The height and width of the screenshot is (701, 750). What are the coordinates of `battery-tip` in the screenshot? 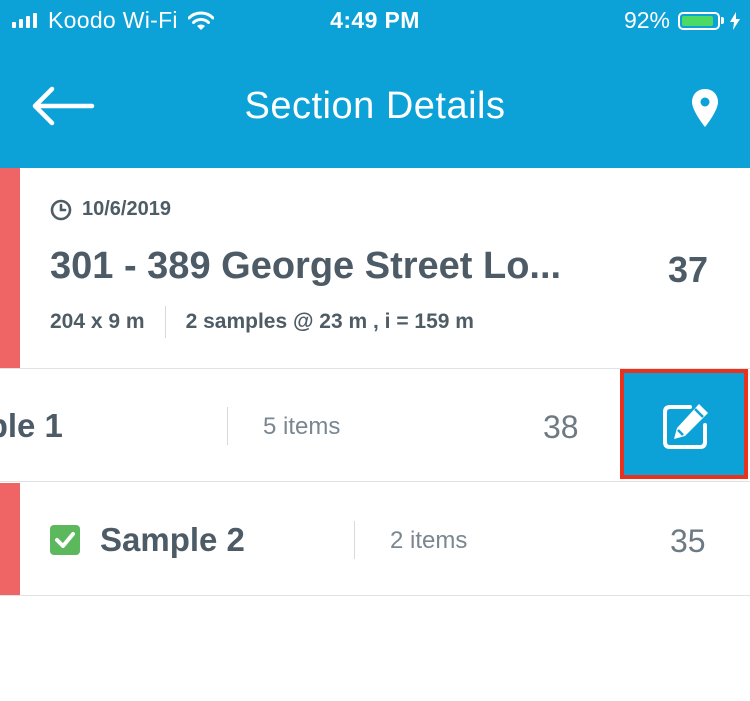 It's located at (722, 20).